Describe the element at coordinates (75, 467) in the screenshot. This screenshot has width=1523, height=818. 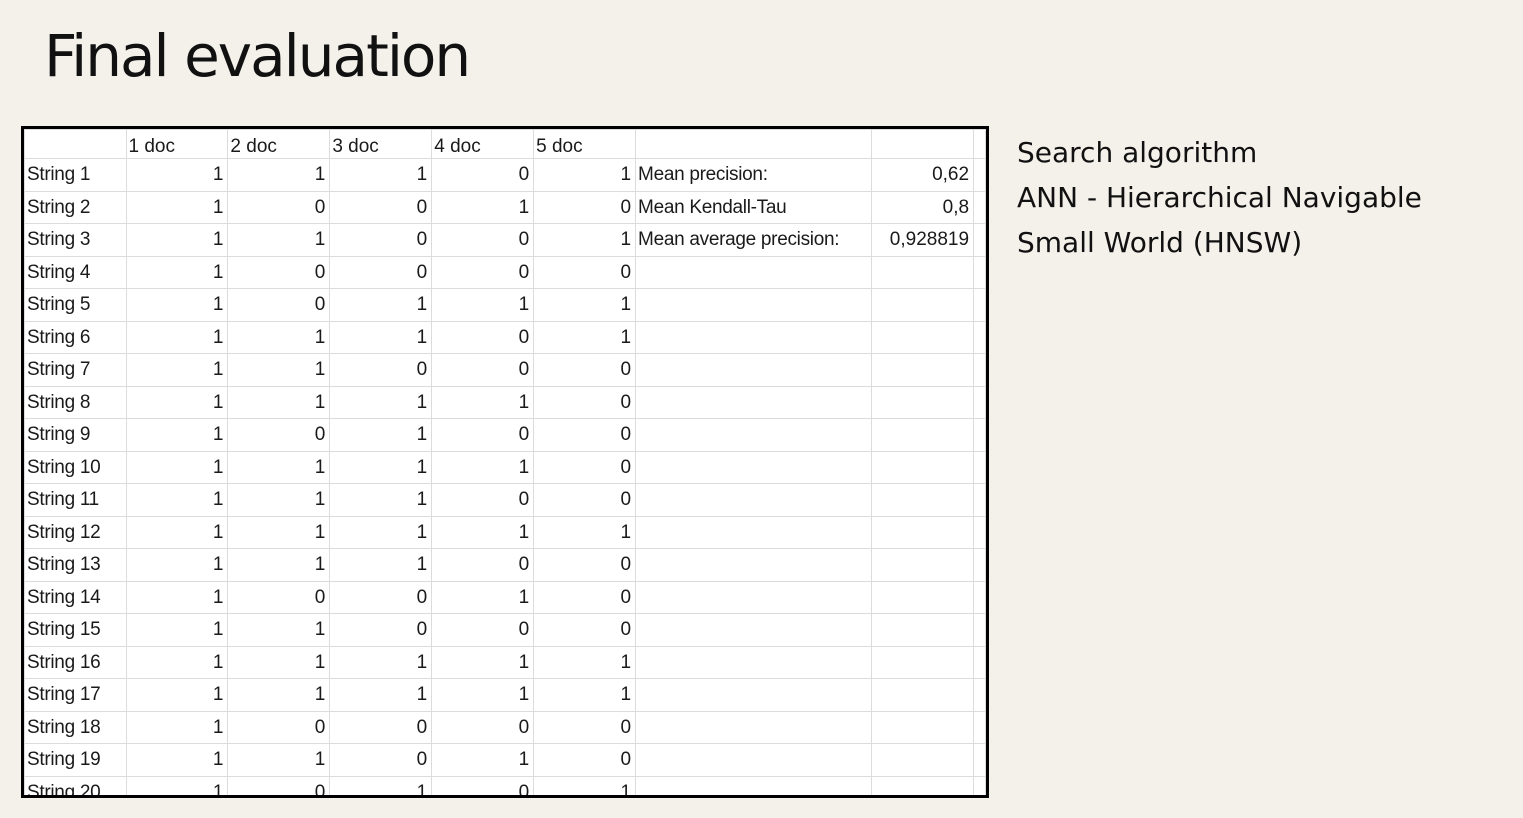
I see `row-label: String 10` at that location.